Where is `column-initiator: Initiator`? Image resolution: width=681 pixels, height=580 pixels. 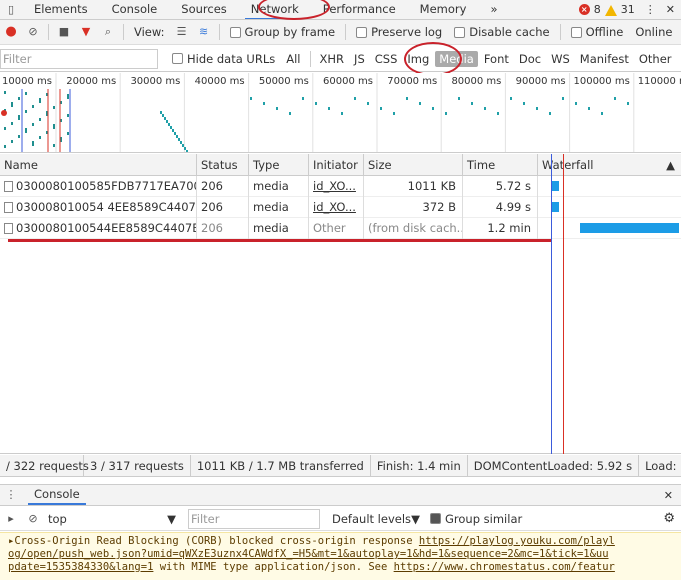 column-initiator: Initiator is located at coordinates (336, 165).